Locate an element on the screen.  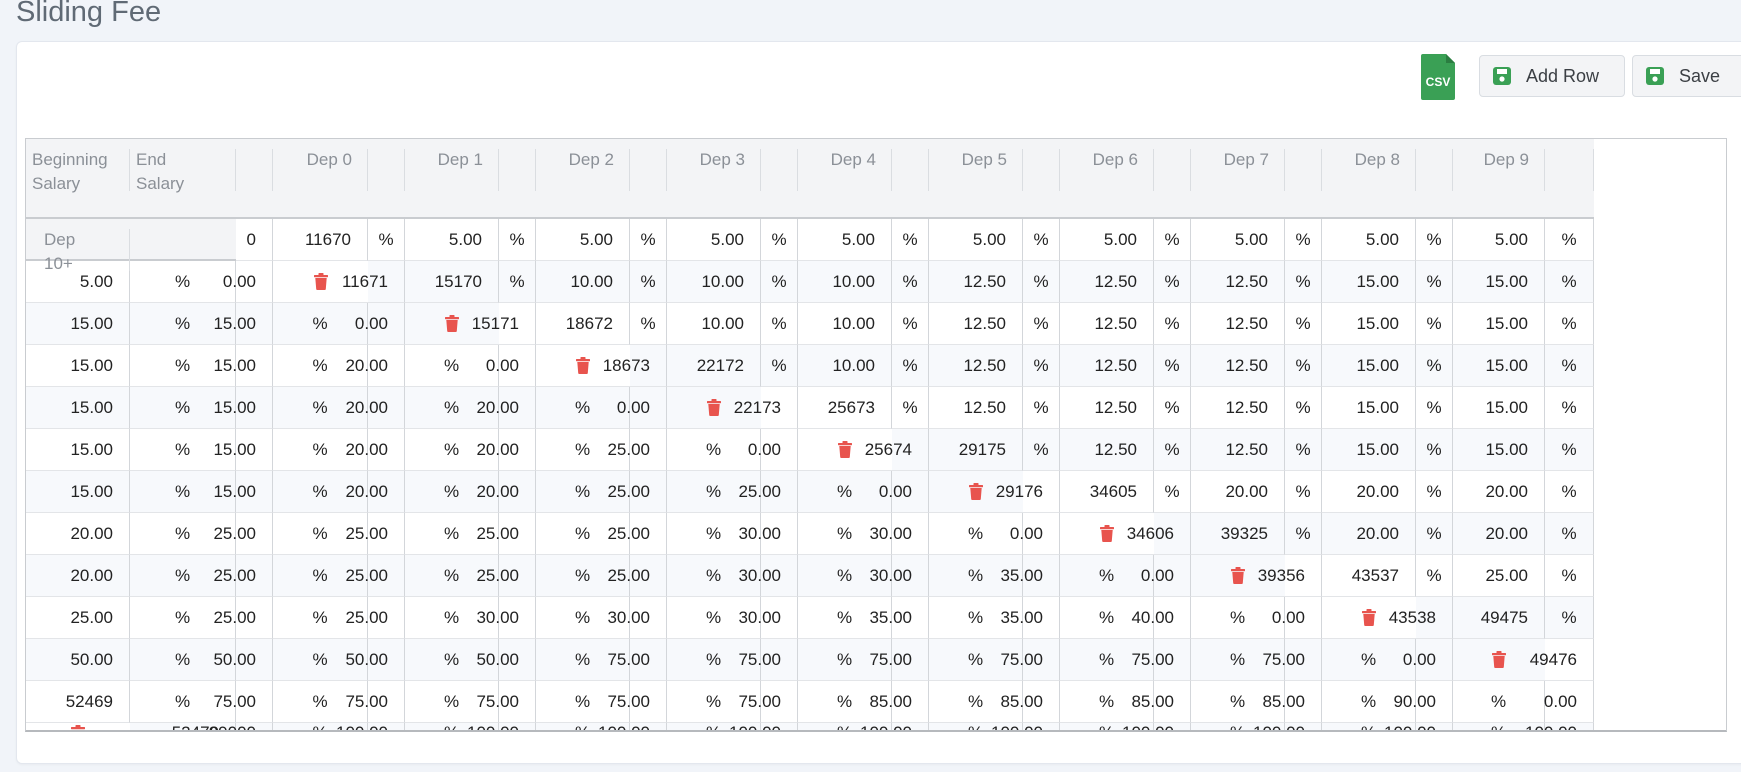
end-salary-cell: 11670 is located at coordinates (320, 240).